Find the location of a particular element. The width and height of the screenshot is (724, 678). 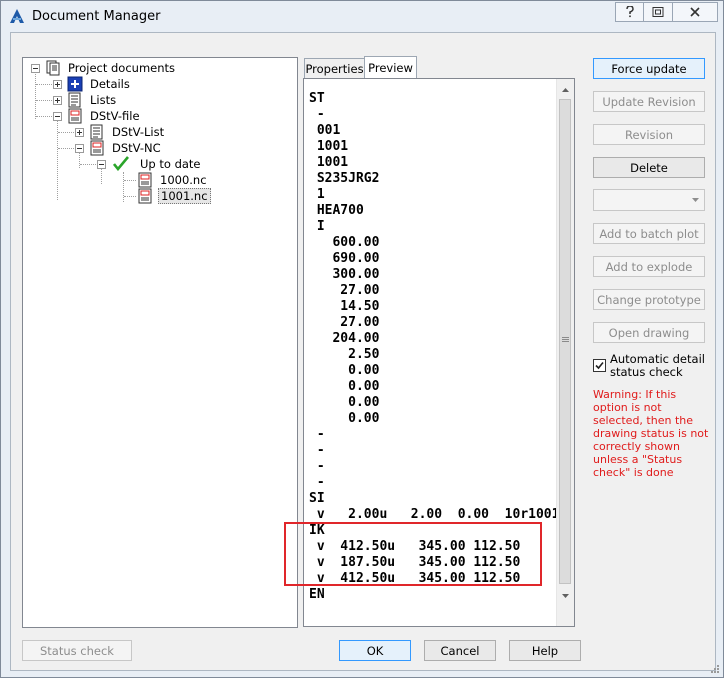

preview-line: 690.00 is located at coordinates (344, 258).